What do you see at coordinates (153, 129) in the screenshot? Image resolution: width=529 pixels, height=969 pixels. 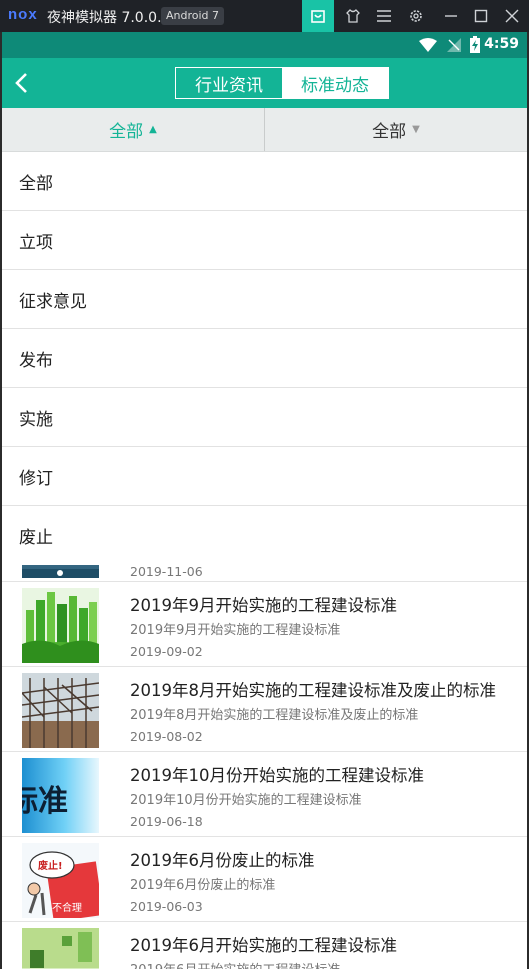 I see `caret-up-icon: ▲` at bounding box center [153, 129].